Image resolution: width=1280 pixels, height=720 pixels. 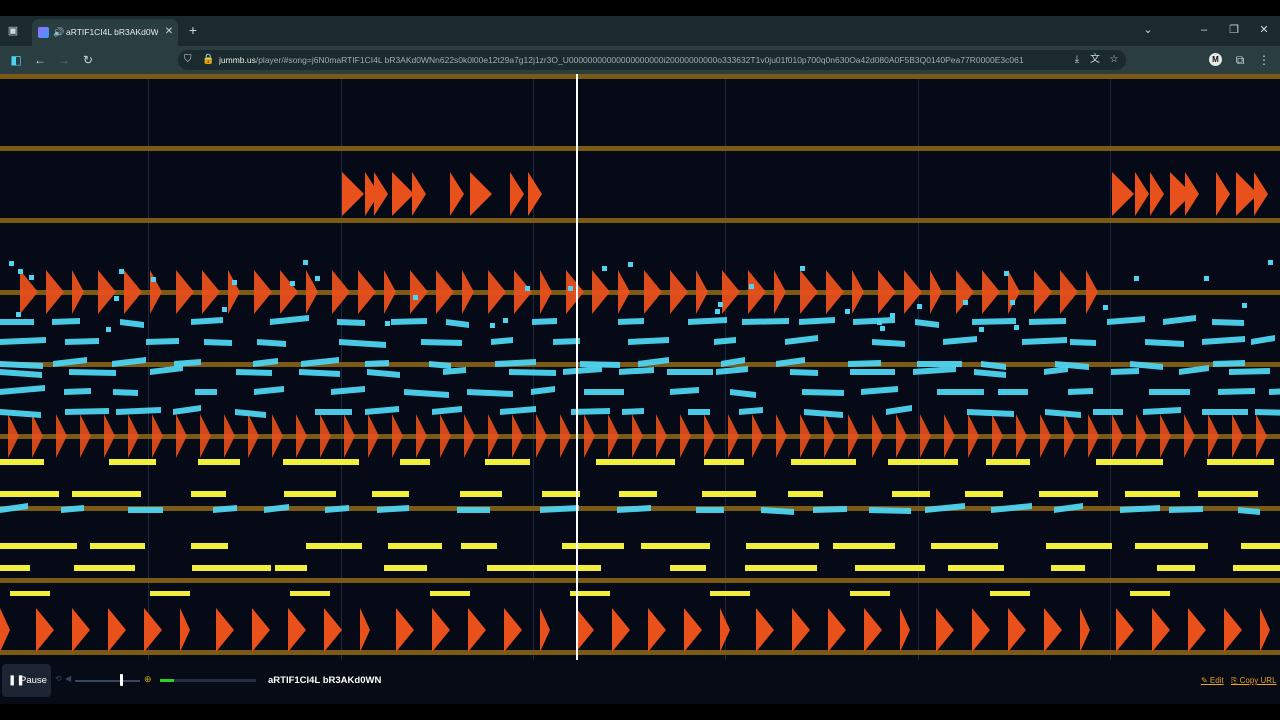 I want to click on volume-icon: ◀, so click(x=68, y=679).